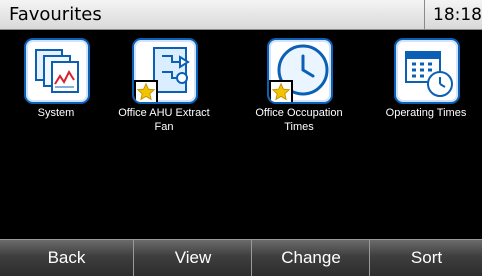 The width and height of the screenshot is (482, 276). I want to click on page-title: Favourites, so click(55, 14).